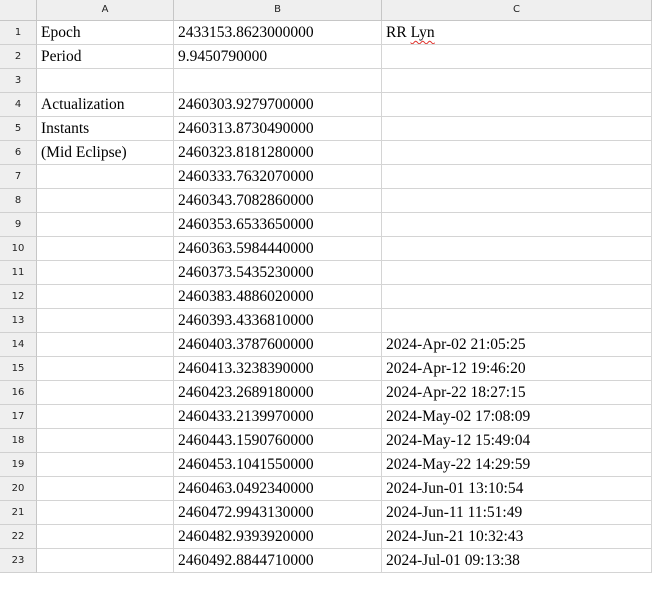  Describe the element at coordinates (517, 561) in the screenshot. I see `cell-c-23: 2024-Jul-01 09:13:38` at that location.